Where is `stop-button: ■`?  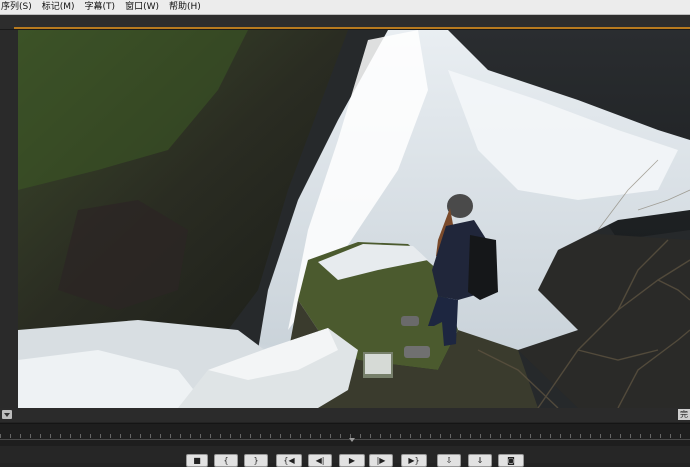
stop-button: ■ is located at coordinates (197, 460).